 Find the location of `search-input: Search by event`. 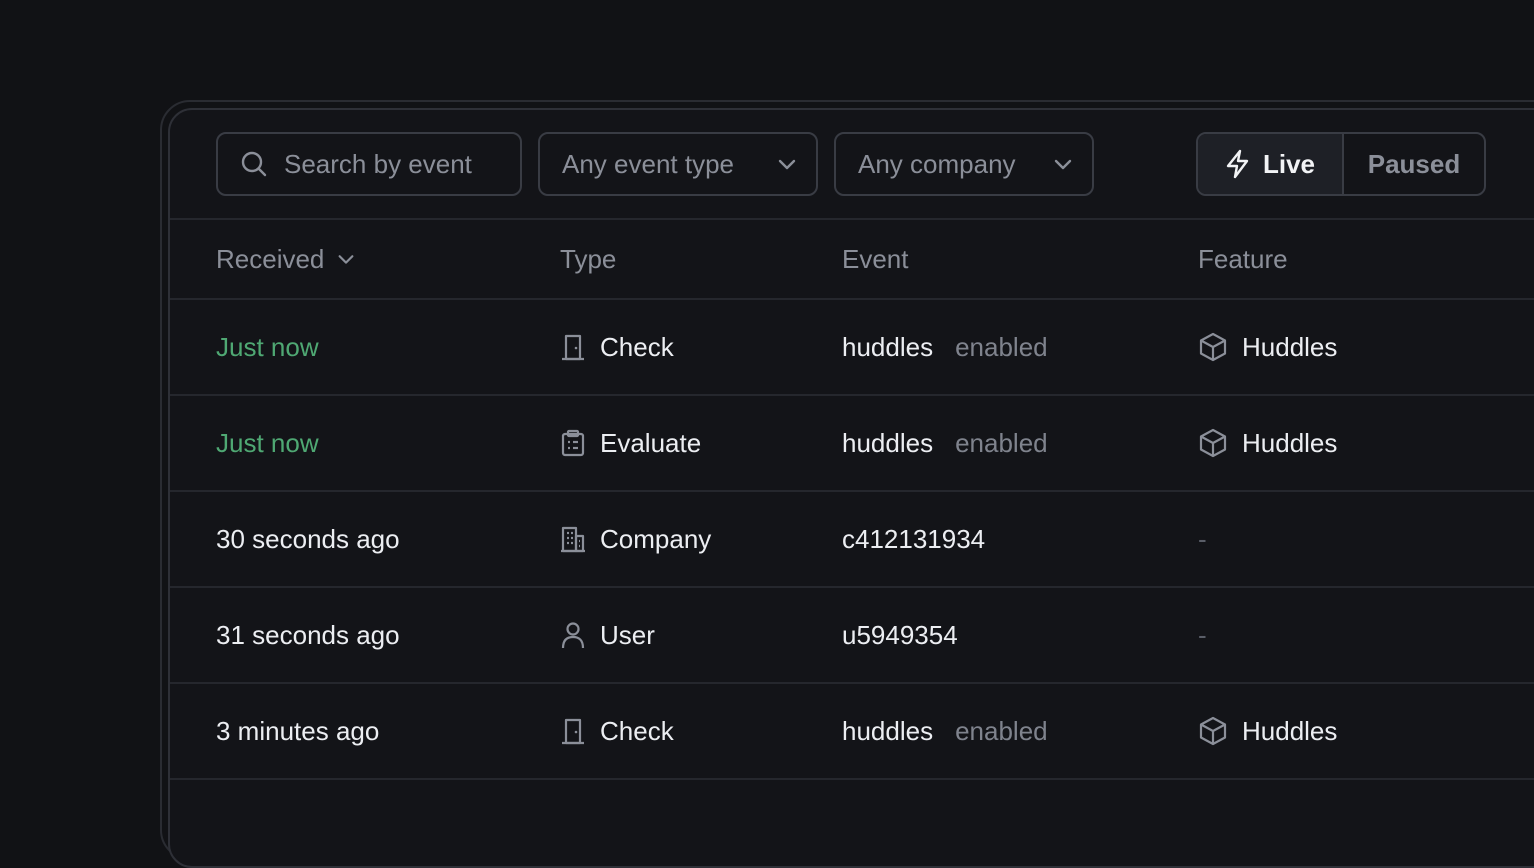

search-input: Search by event is located at coordinates (369, 164).